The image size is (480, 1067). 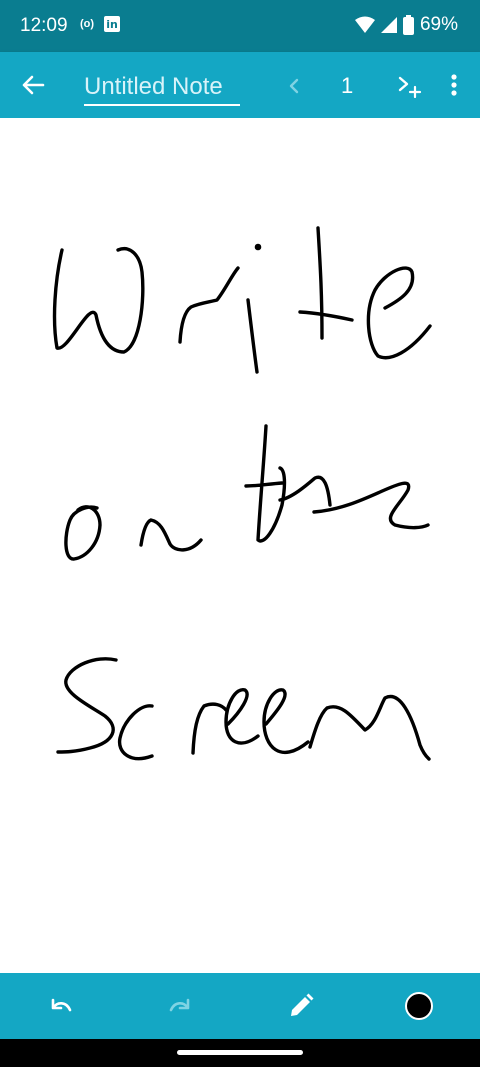 I want to click on cell-signal-icon, so click(x=388, y=25).